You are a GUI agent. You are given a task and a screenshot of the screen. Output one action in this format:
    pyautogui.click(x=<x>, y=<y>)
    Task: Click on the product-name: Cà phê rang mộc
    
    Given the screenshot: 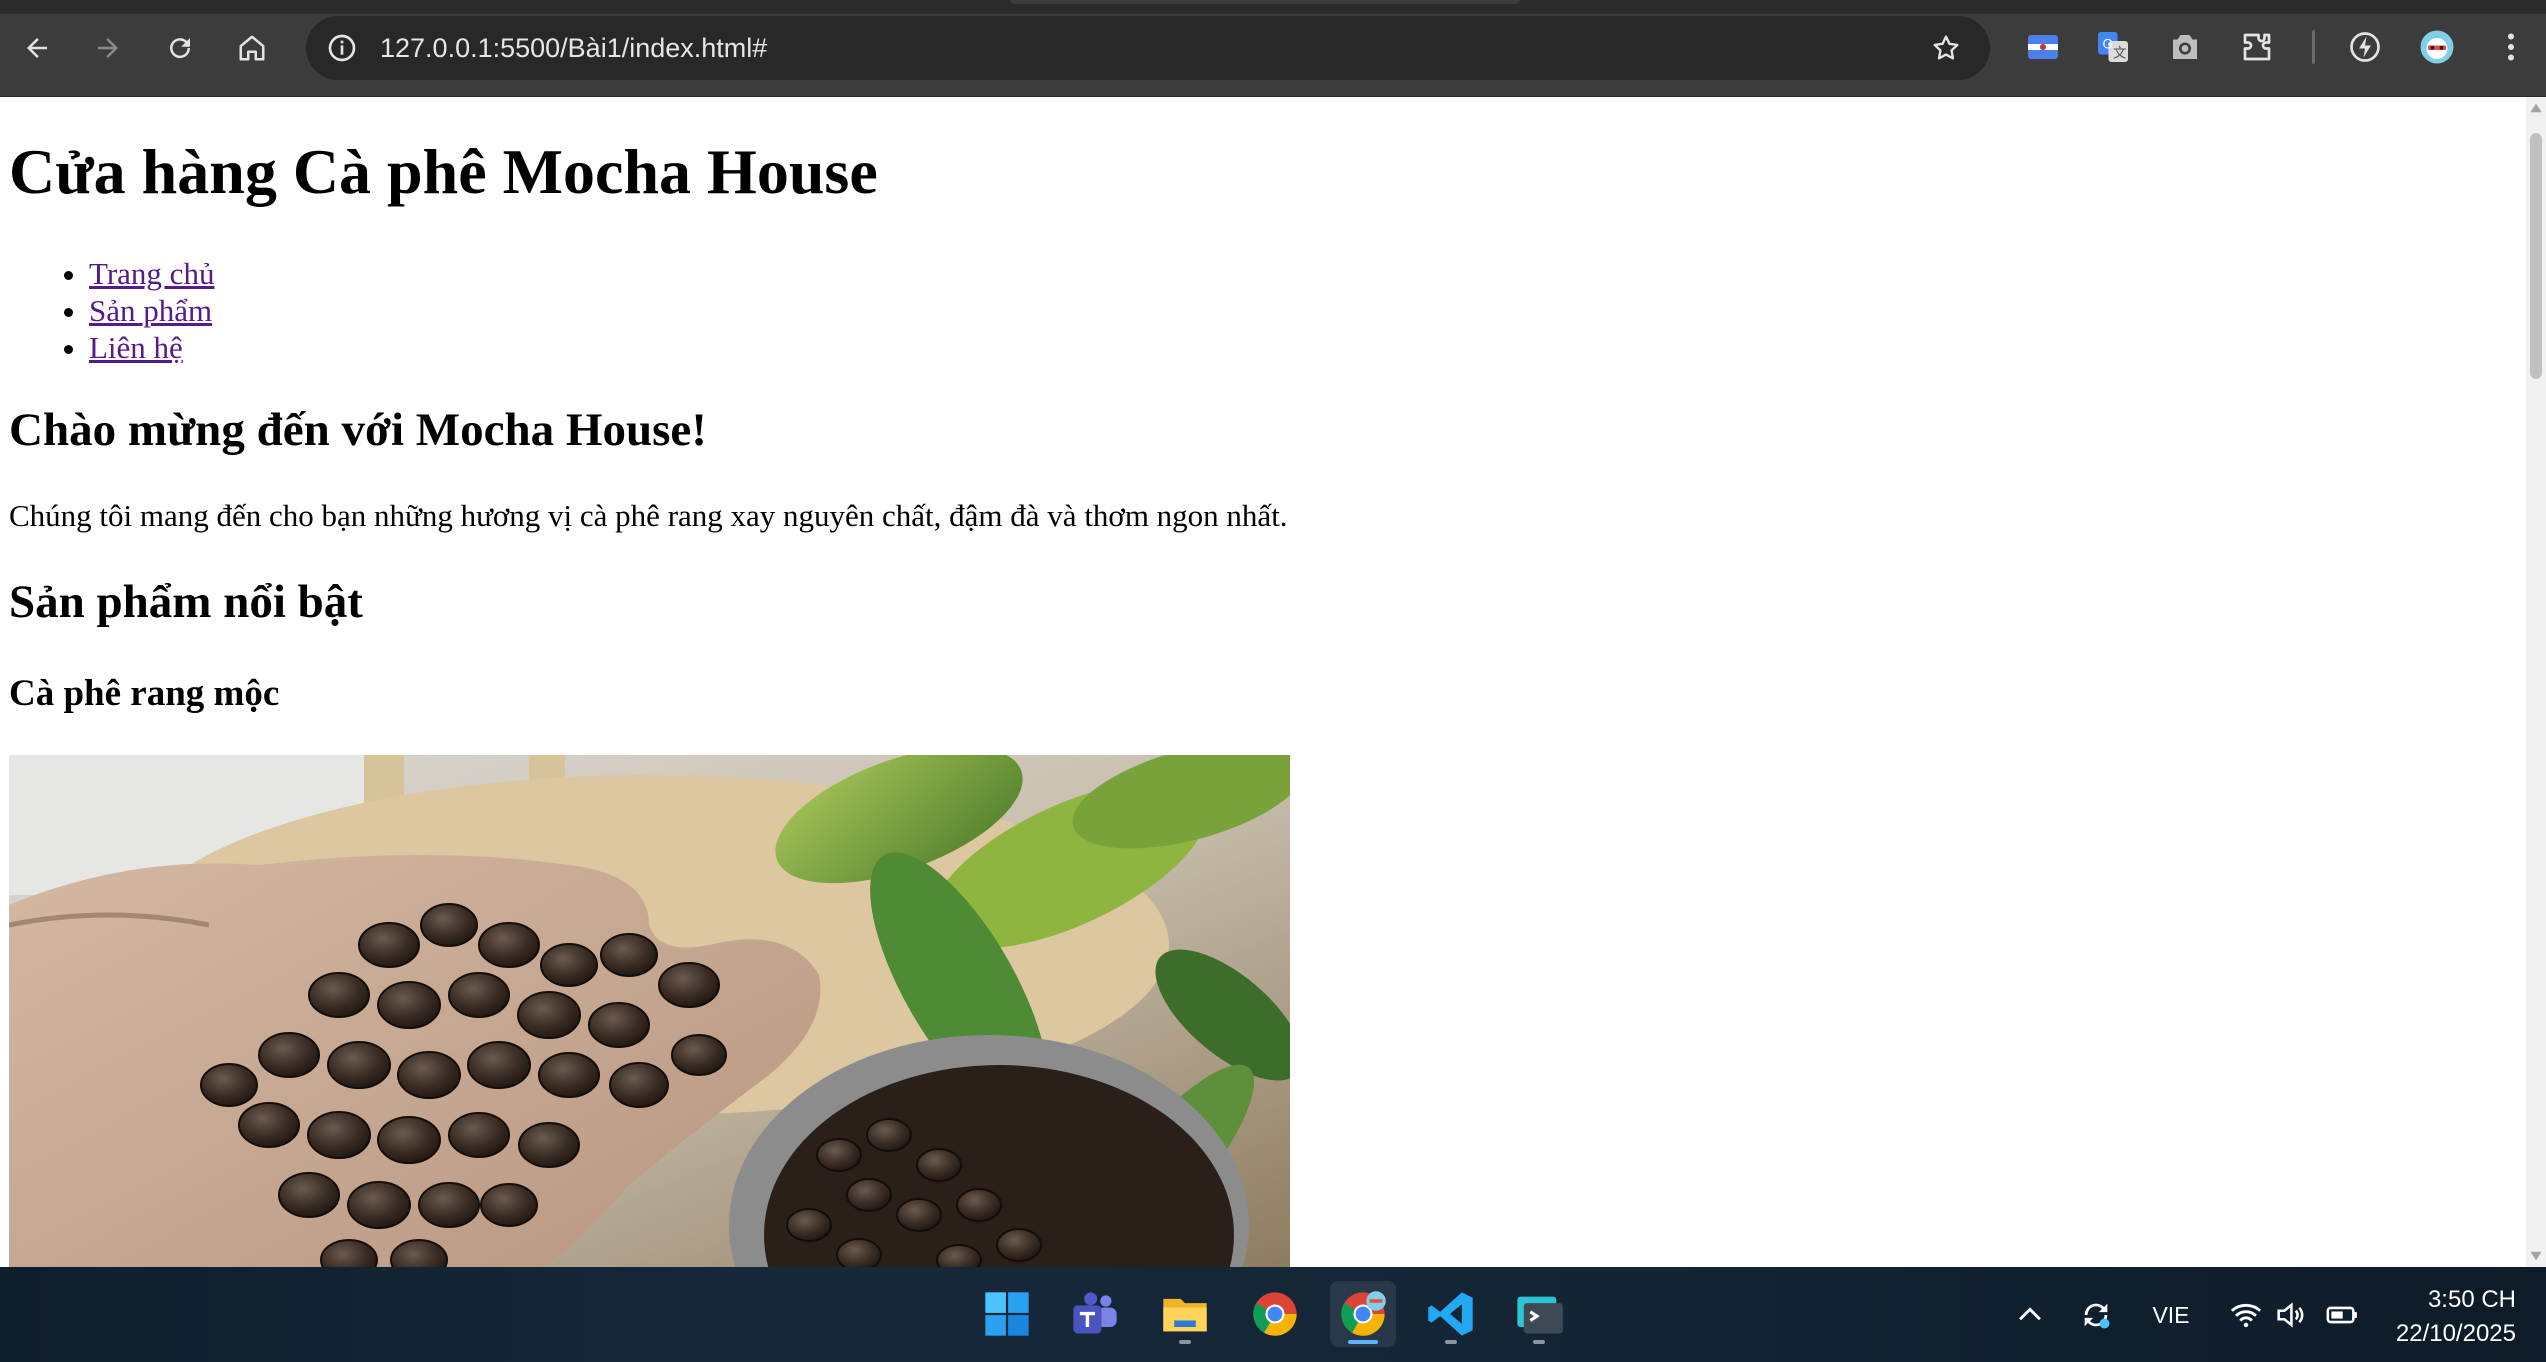 What is the action you would take?
    pyautogui.click(x=144, y=693)
    